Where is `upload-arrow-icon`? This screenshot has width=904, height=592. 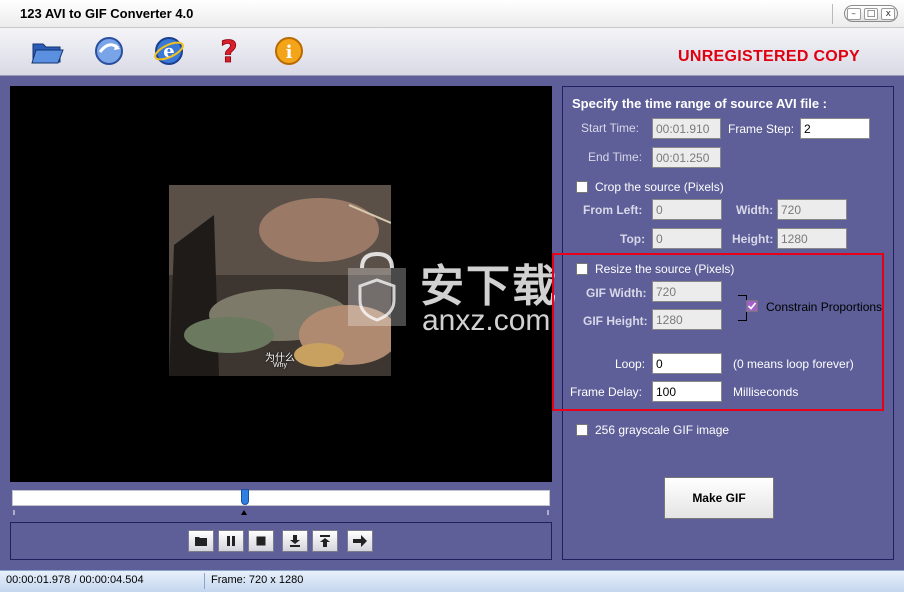 upload-arrow-icon is located at coordinates (325, 541).